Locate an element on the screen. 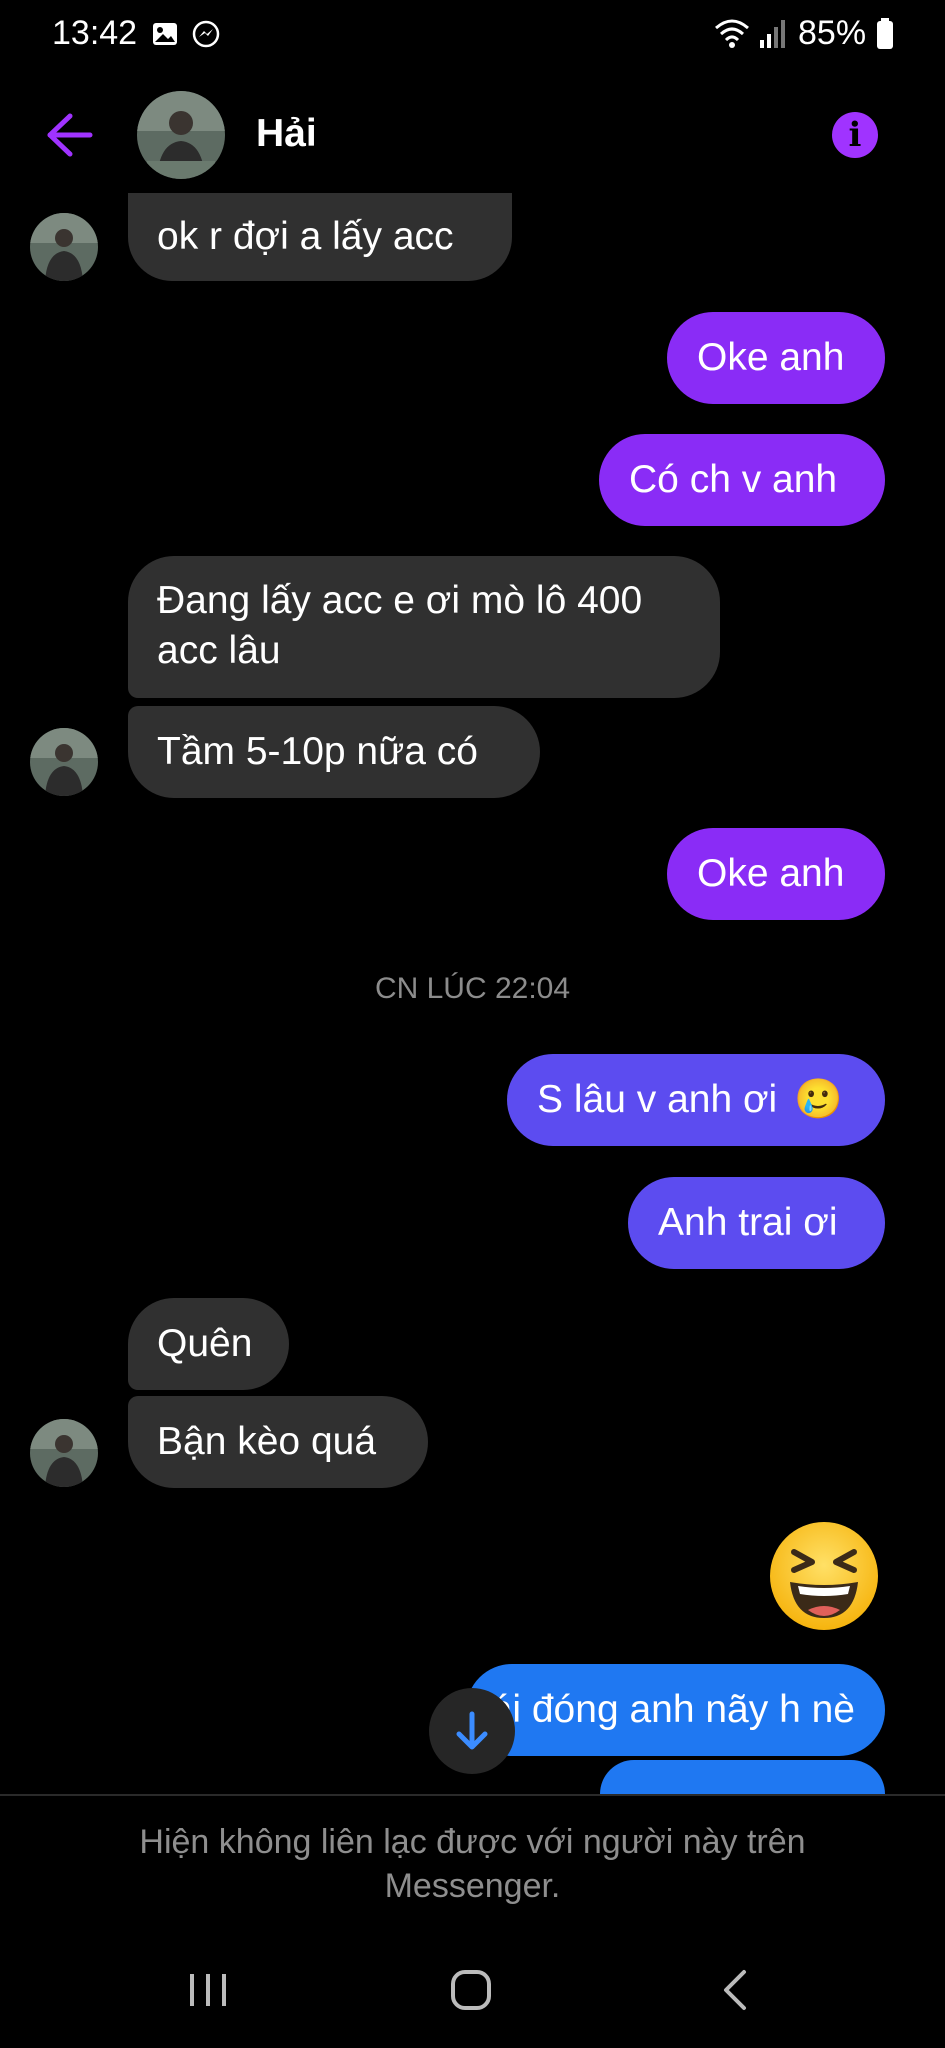  message-bubble-incoming: Đang lấy acc e ơi mò lô 400 acc lâu is located at coordinates (424, 627).